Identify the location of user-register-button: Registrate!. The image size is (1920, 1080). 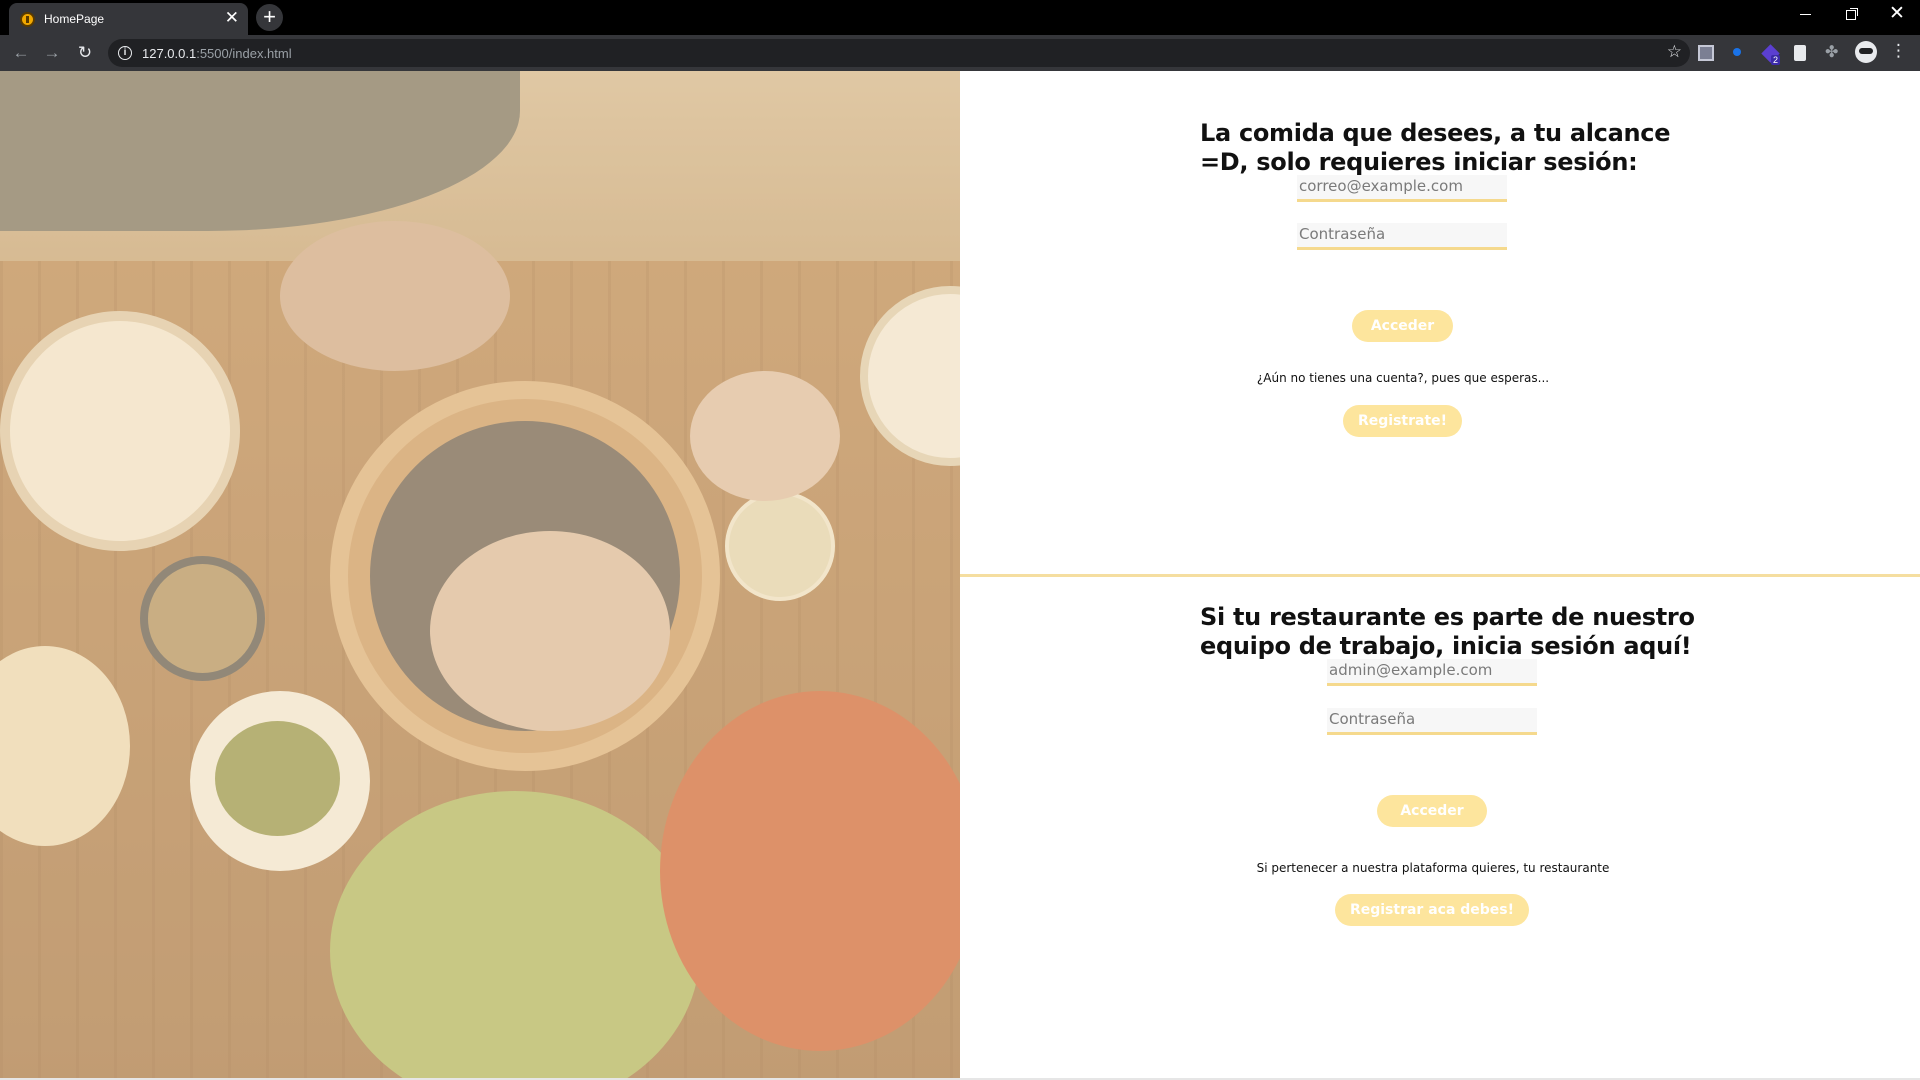
(1402, 421).